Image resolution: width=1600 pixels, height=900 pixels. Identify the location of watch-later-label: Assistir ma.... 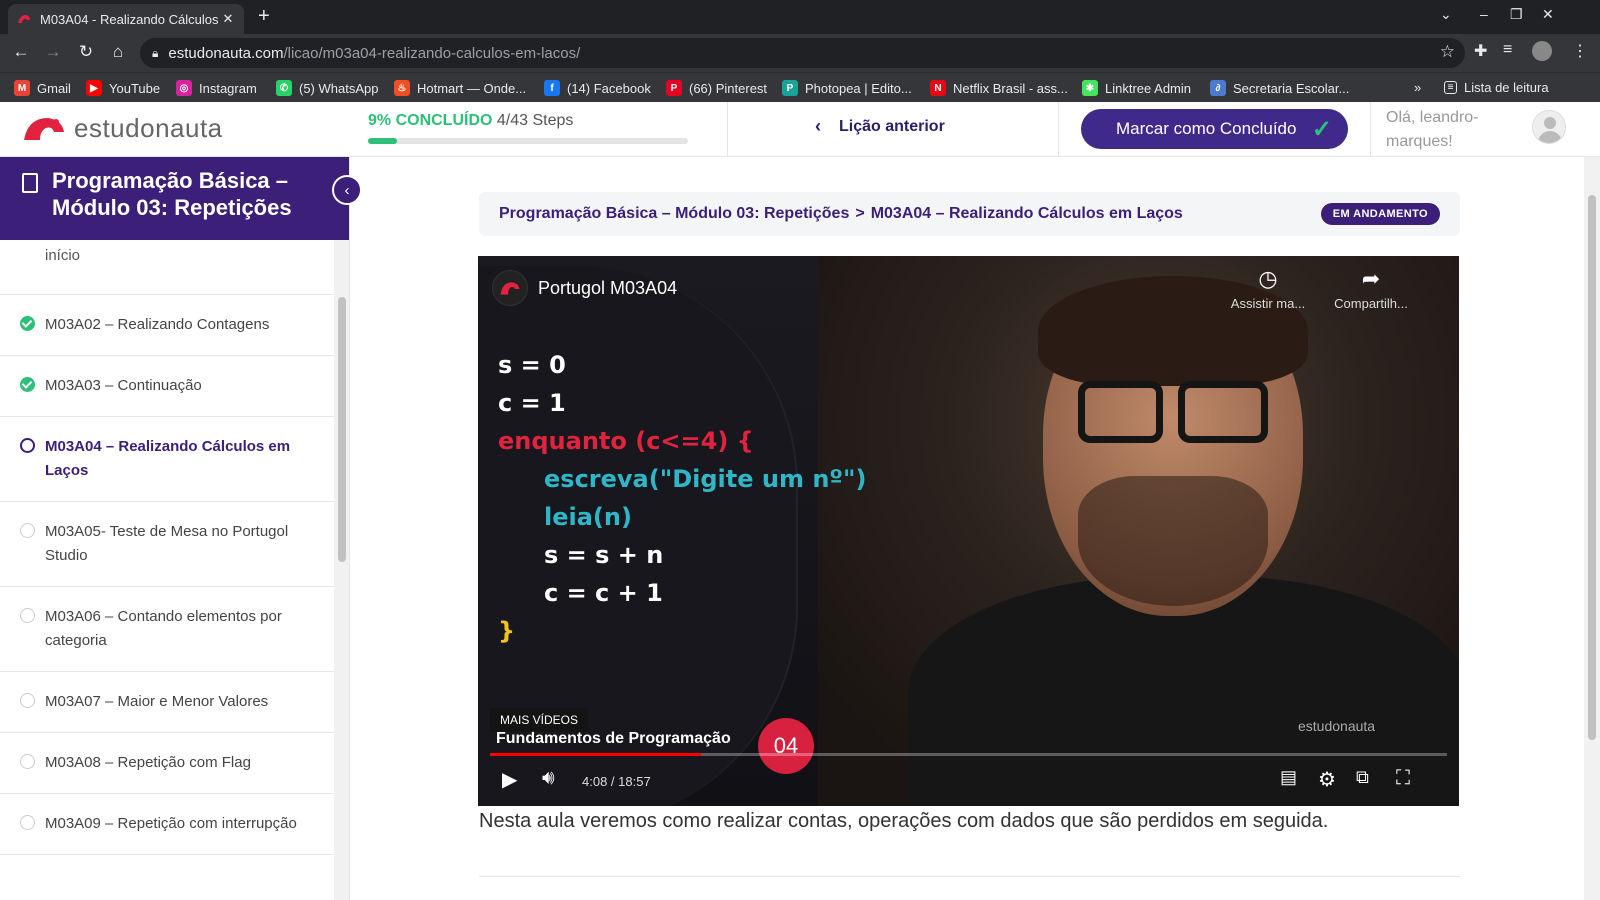
(1268, 303).